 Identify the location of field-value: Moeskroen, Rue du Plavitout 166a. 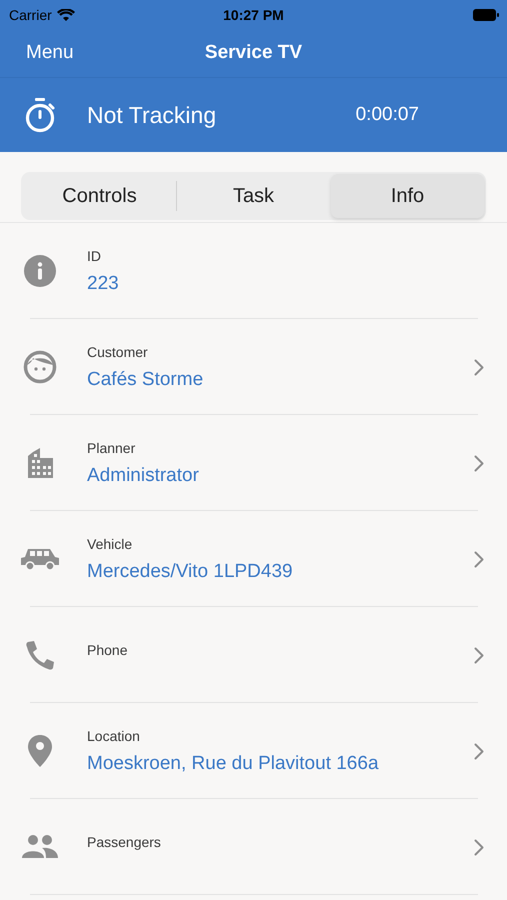
(233, 764).